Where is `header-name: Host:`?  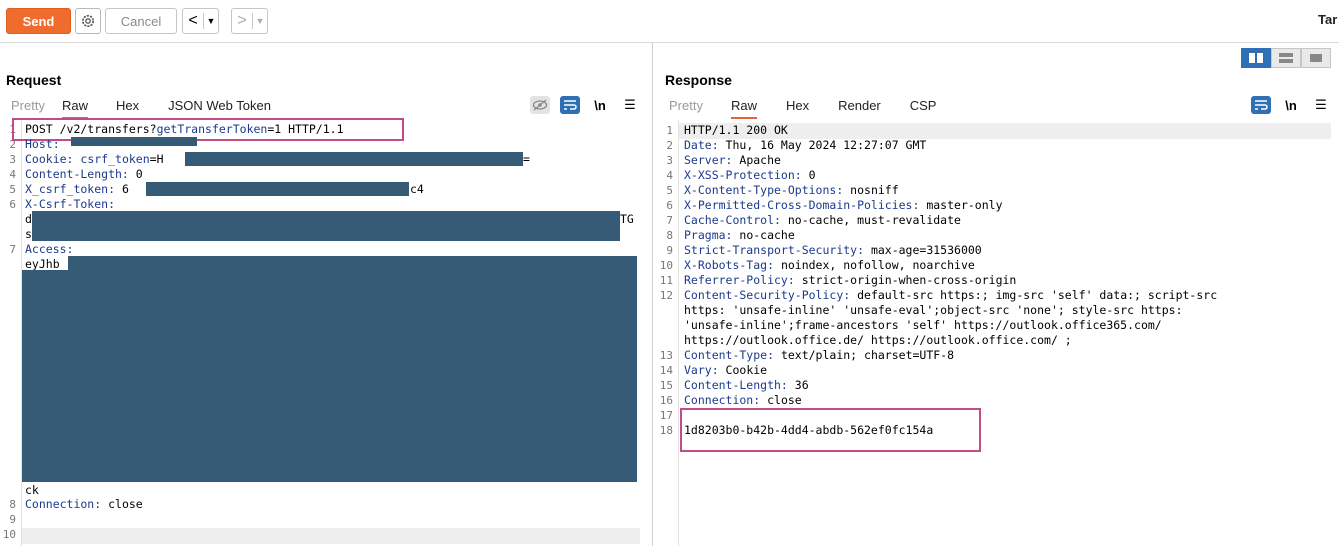 header-name: Host: is located at coordinates (42, 144).